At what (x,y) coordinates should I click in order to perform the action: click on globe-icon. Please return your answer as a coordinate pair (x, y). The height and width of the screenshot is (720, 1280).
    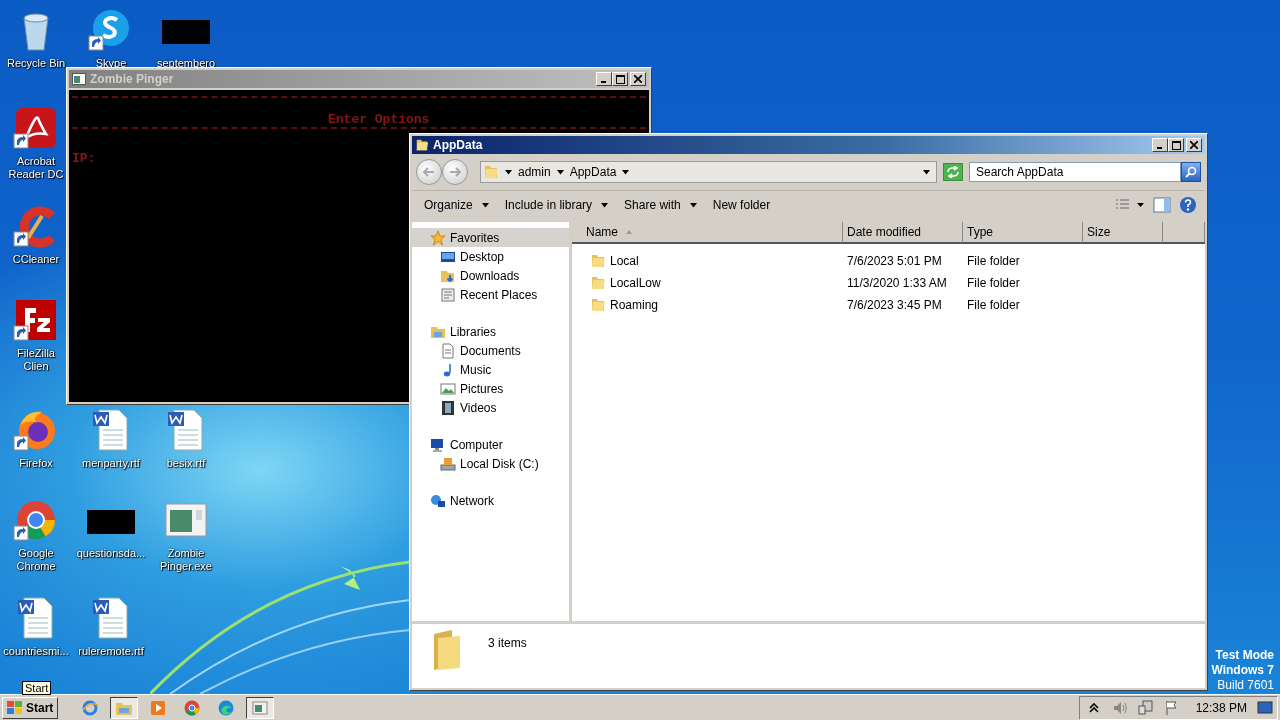
    Looking at the image, I should click on (90, 707).